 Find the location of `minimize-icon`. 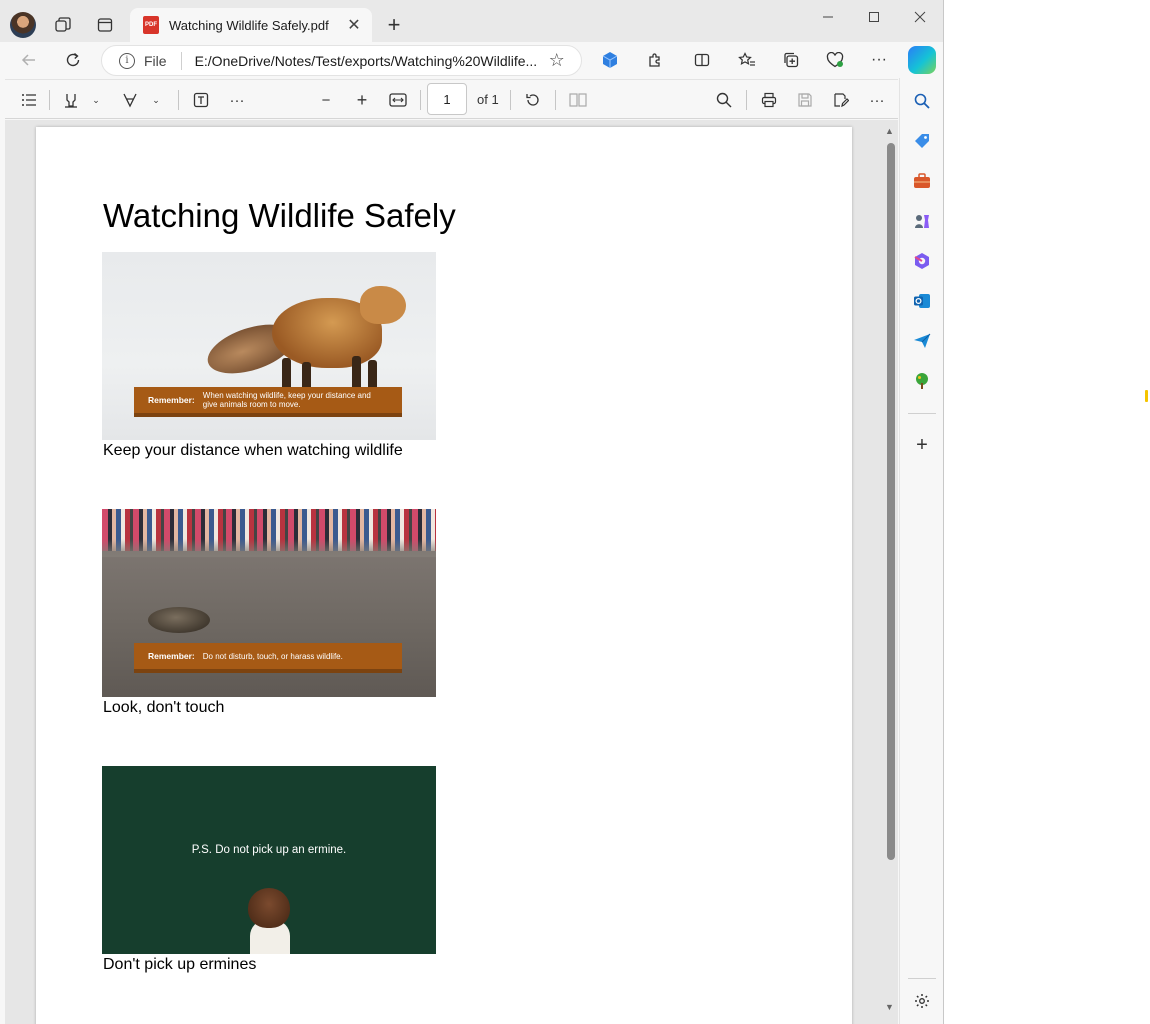

minimize-icon is located at coordinates (828, 17).